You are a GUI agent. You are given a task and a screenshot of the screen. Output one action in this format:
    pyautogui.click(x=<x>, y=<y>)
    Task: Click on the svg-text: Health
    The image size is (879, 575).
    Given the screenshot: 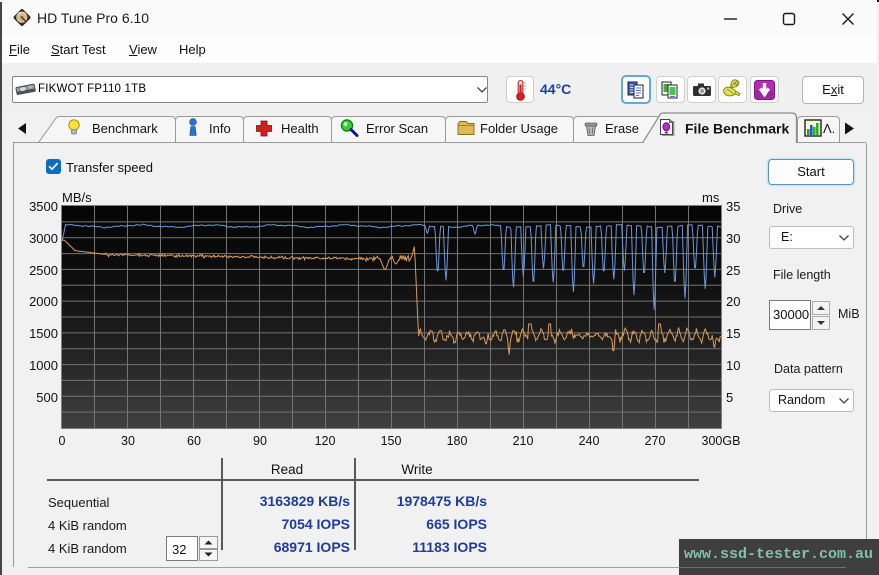 What is the action you would take?
    pyautogui.click(x=300, y=128)
    